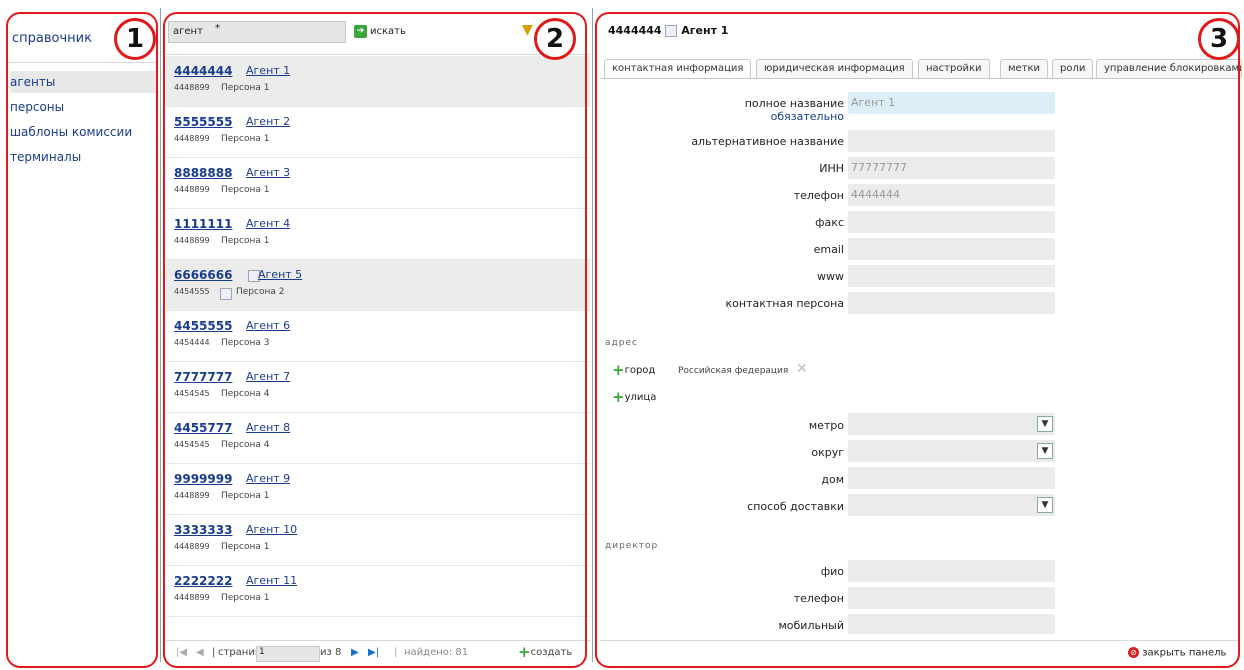 Image resolution: width=1244 pixels, height=670 pixels. I want to click on badge-1: 1, so click(135, 39).